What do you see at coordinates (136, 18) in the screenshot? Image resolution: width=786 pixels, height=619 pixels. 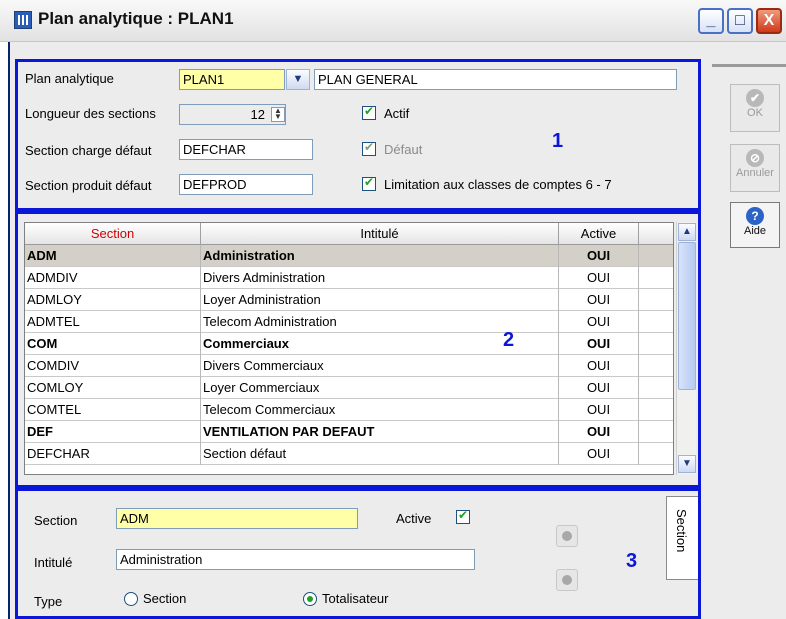 I see `window-title: Plan analytique : PLAN1` at bounding box center [136, 18].